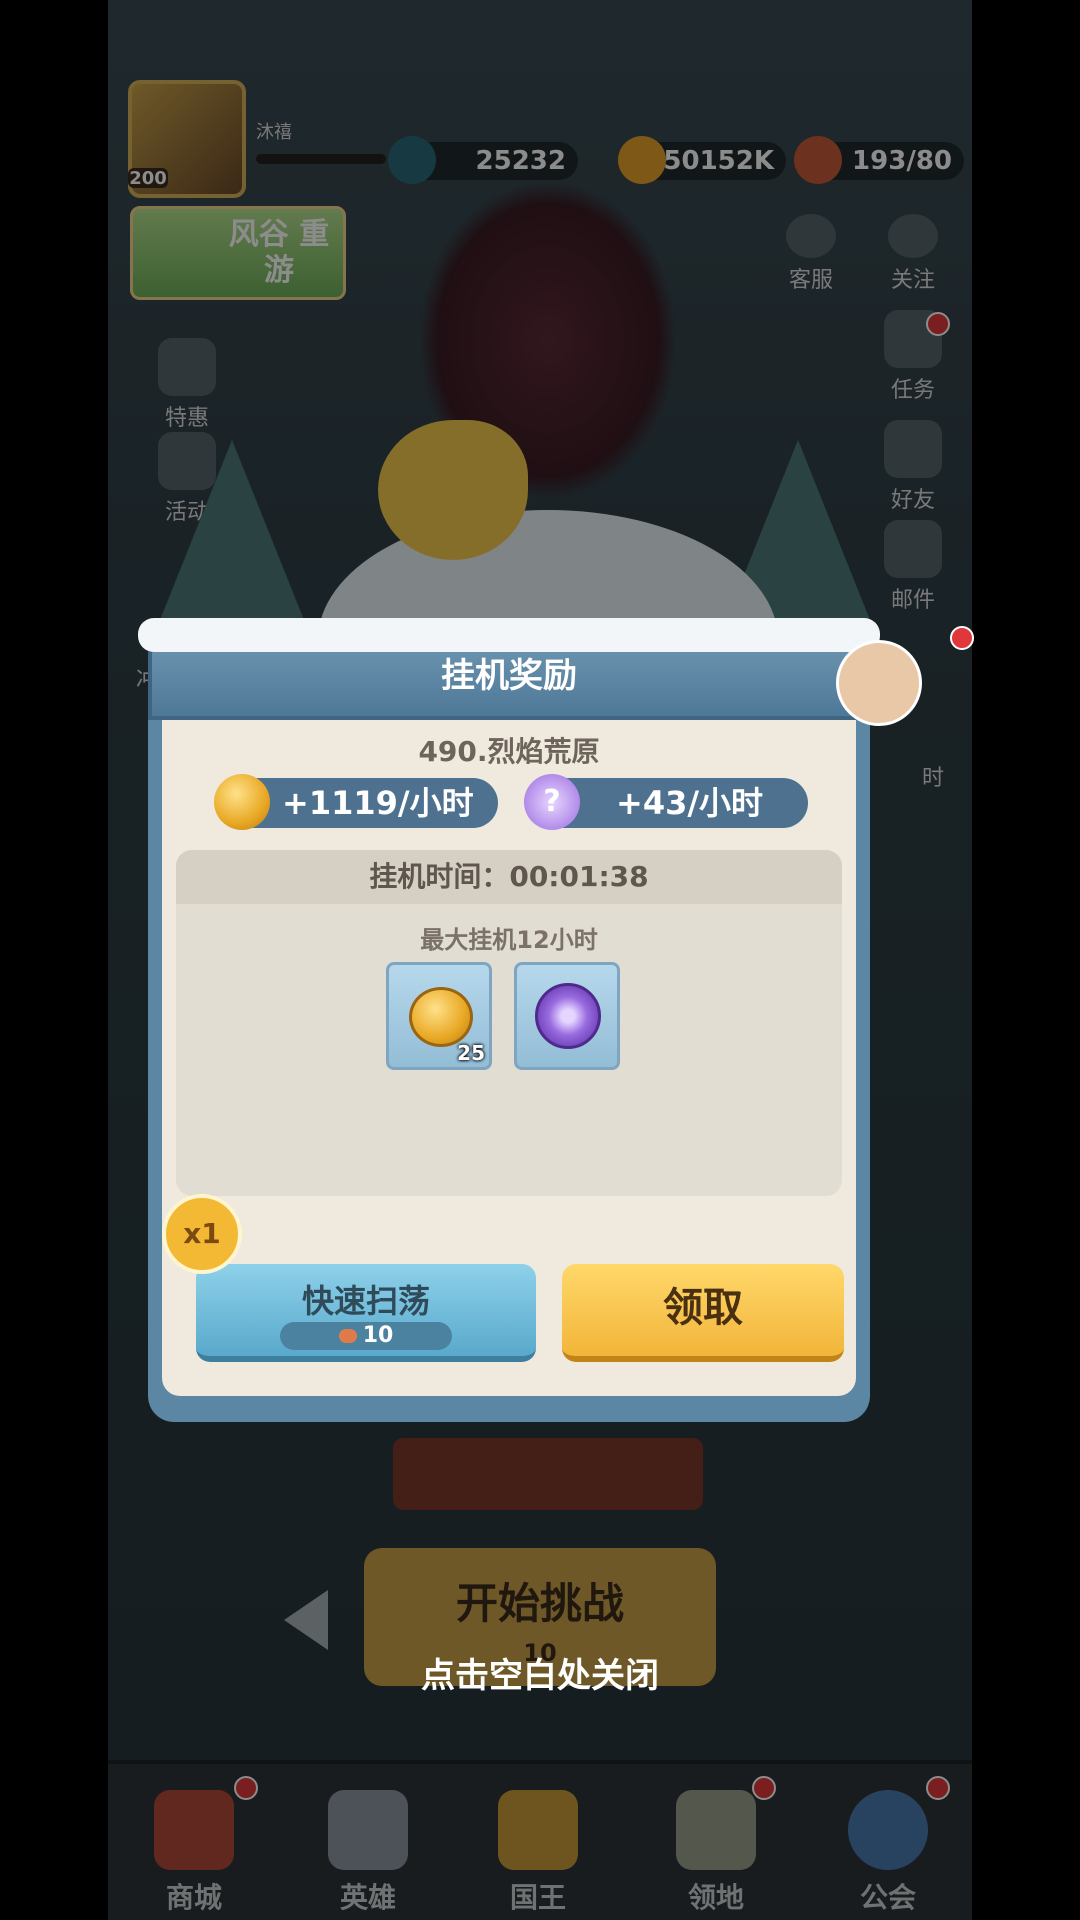  What do you see at coordinates (202, 1234) in the screenshot?
I see `multiplier-badge: x1` at bounding box center [202, 1234].